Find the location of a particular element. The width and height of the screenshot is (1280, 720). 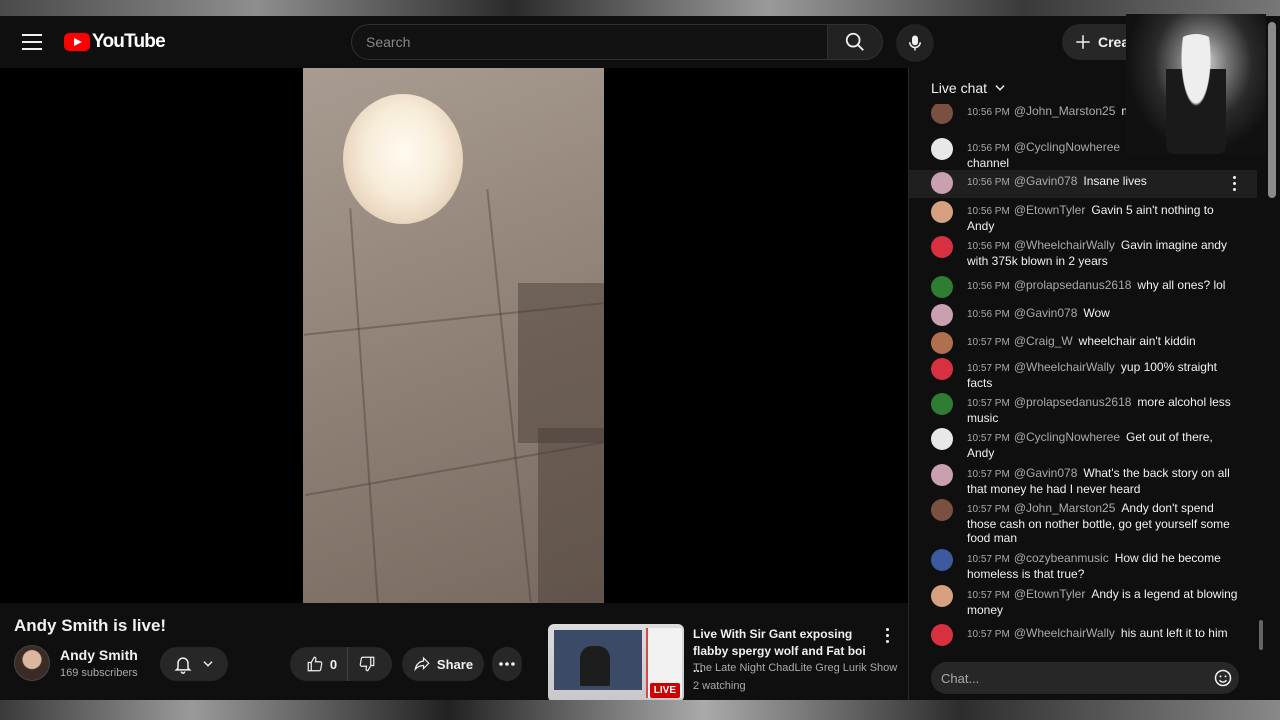

search-box is located at coordinates (589, 42).